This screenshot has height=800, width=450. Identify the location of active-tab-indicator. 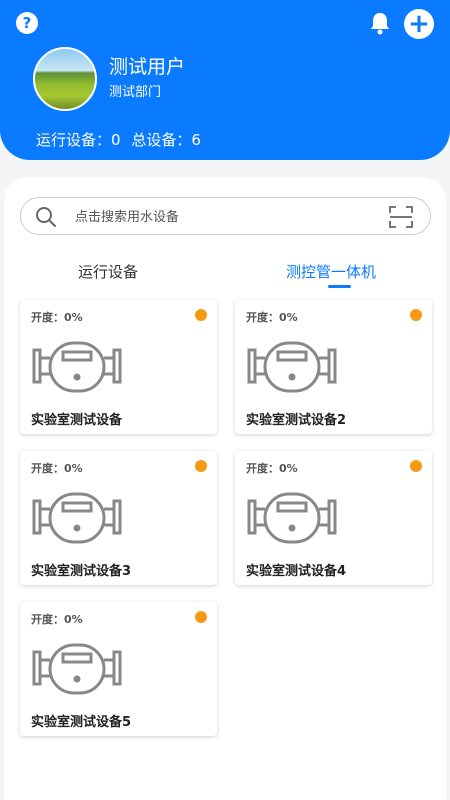
(339, 286).